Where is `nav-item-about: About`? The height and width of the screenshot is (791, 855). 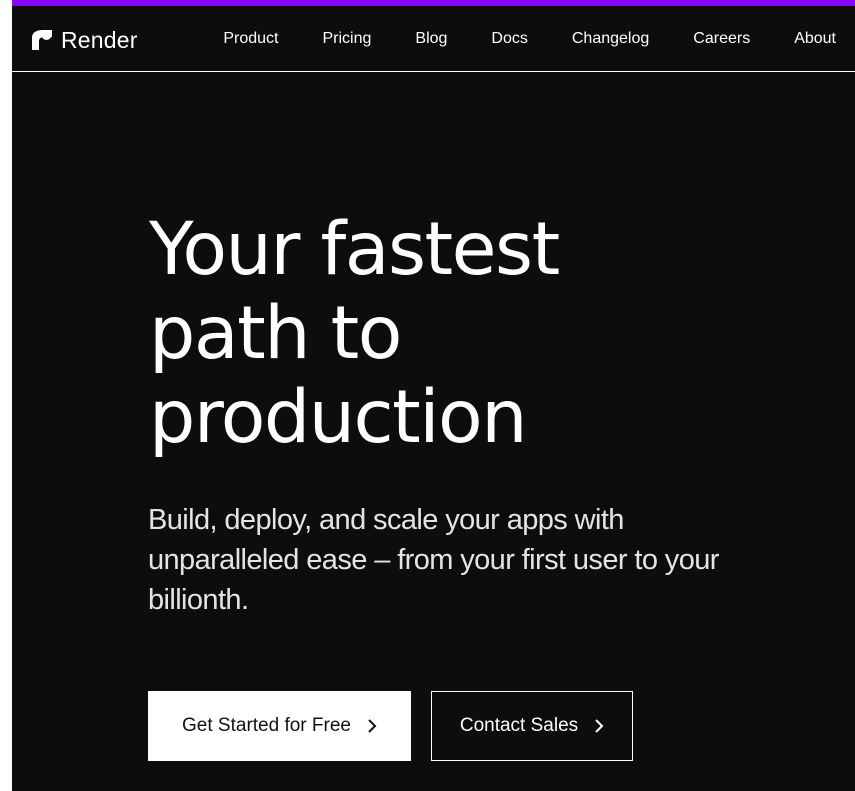
nav-item-about: About is located at coordinates (815, 39).